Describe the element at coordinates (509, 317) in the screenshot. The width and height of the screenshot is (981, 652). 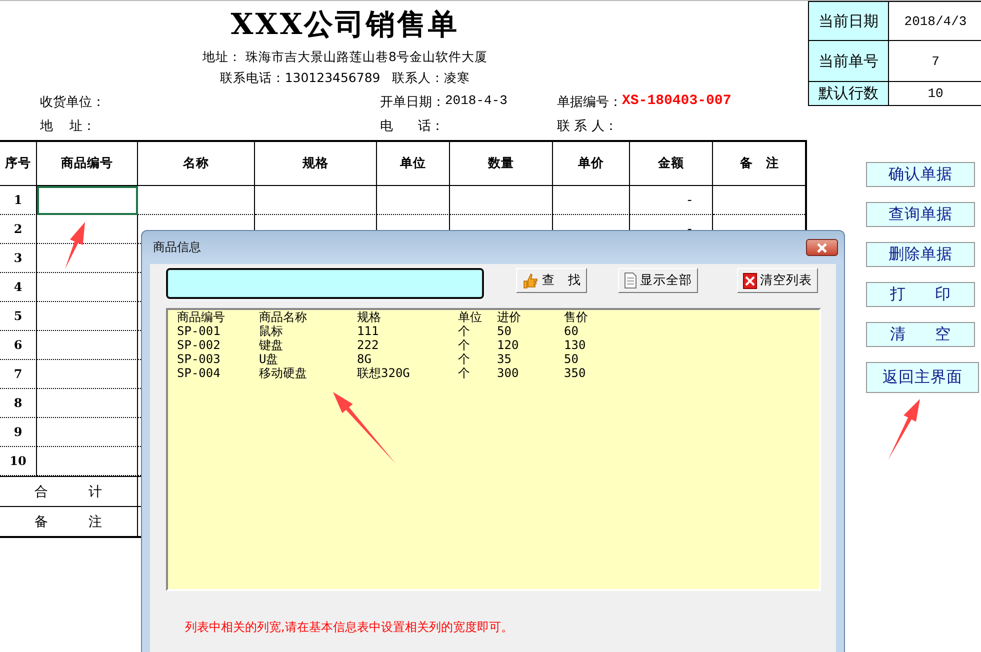
I see `list-header: 进价` at that location.